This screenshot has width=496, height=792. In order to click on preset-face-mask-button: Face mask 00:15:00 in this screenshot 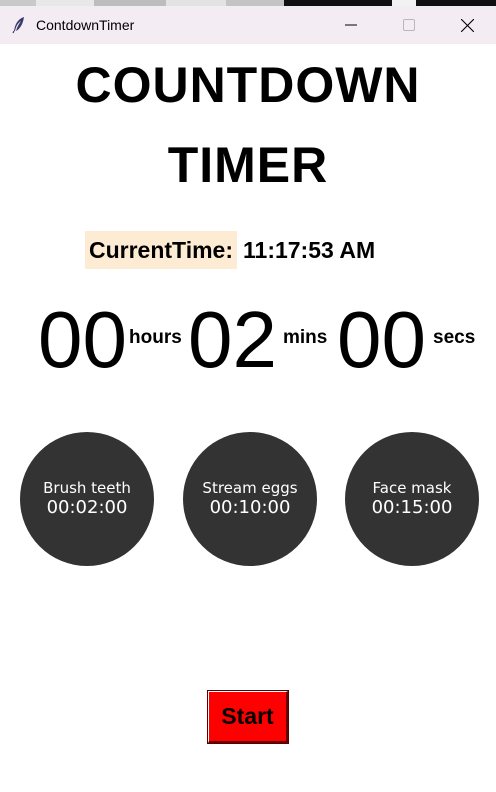, I will do `click(412, 499)`.